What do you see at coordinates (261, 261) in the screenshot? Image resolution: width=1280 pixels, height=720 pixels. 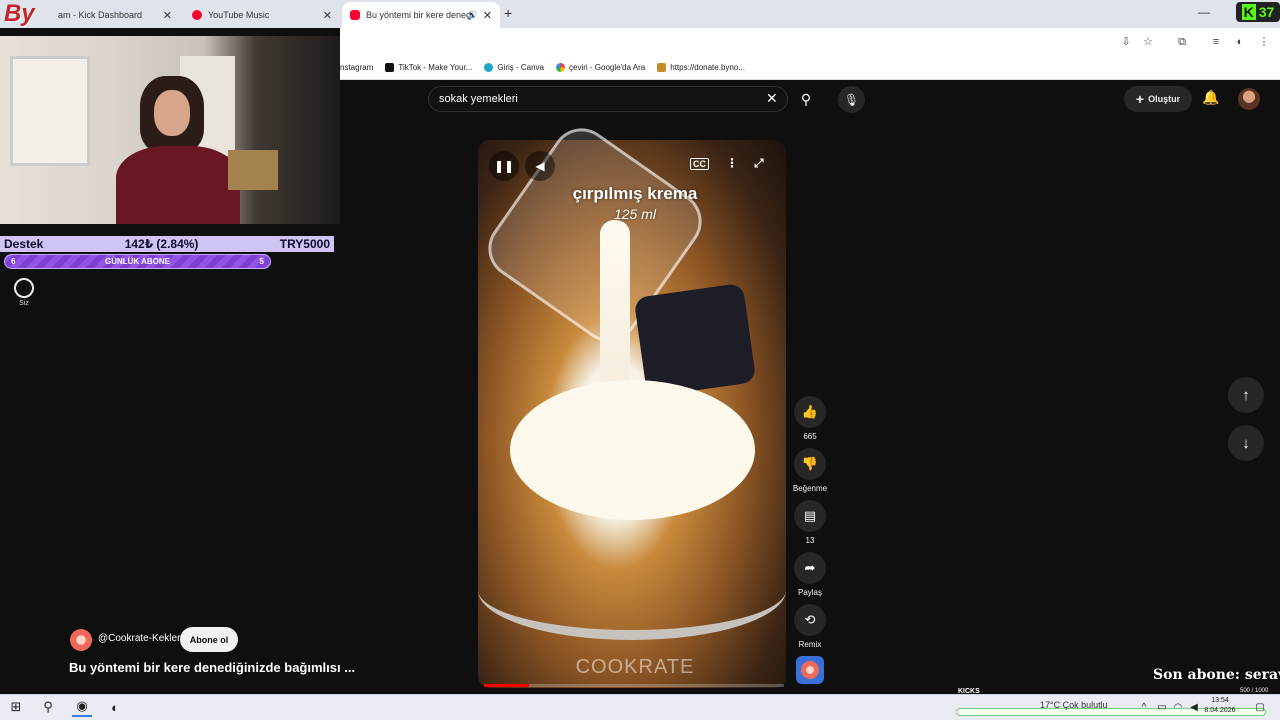 I see `daily-sub-right: 5` at bounding box center [261, 261].